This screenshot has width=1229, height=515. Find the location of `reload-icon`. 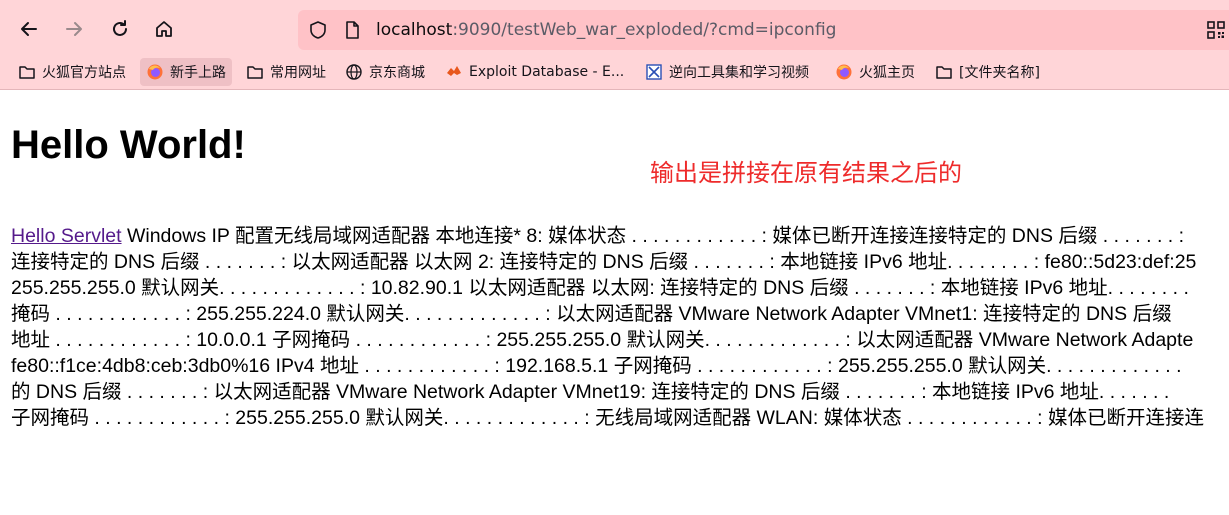

reload-icon is located at coordinates (120, 28).